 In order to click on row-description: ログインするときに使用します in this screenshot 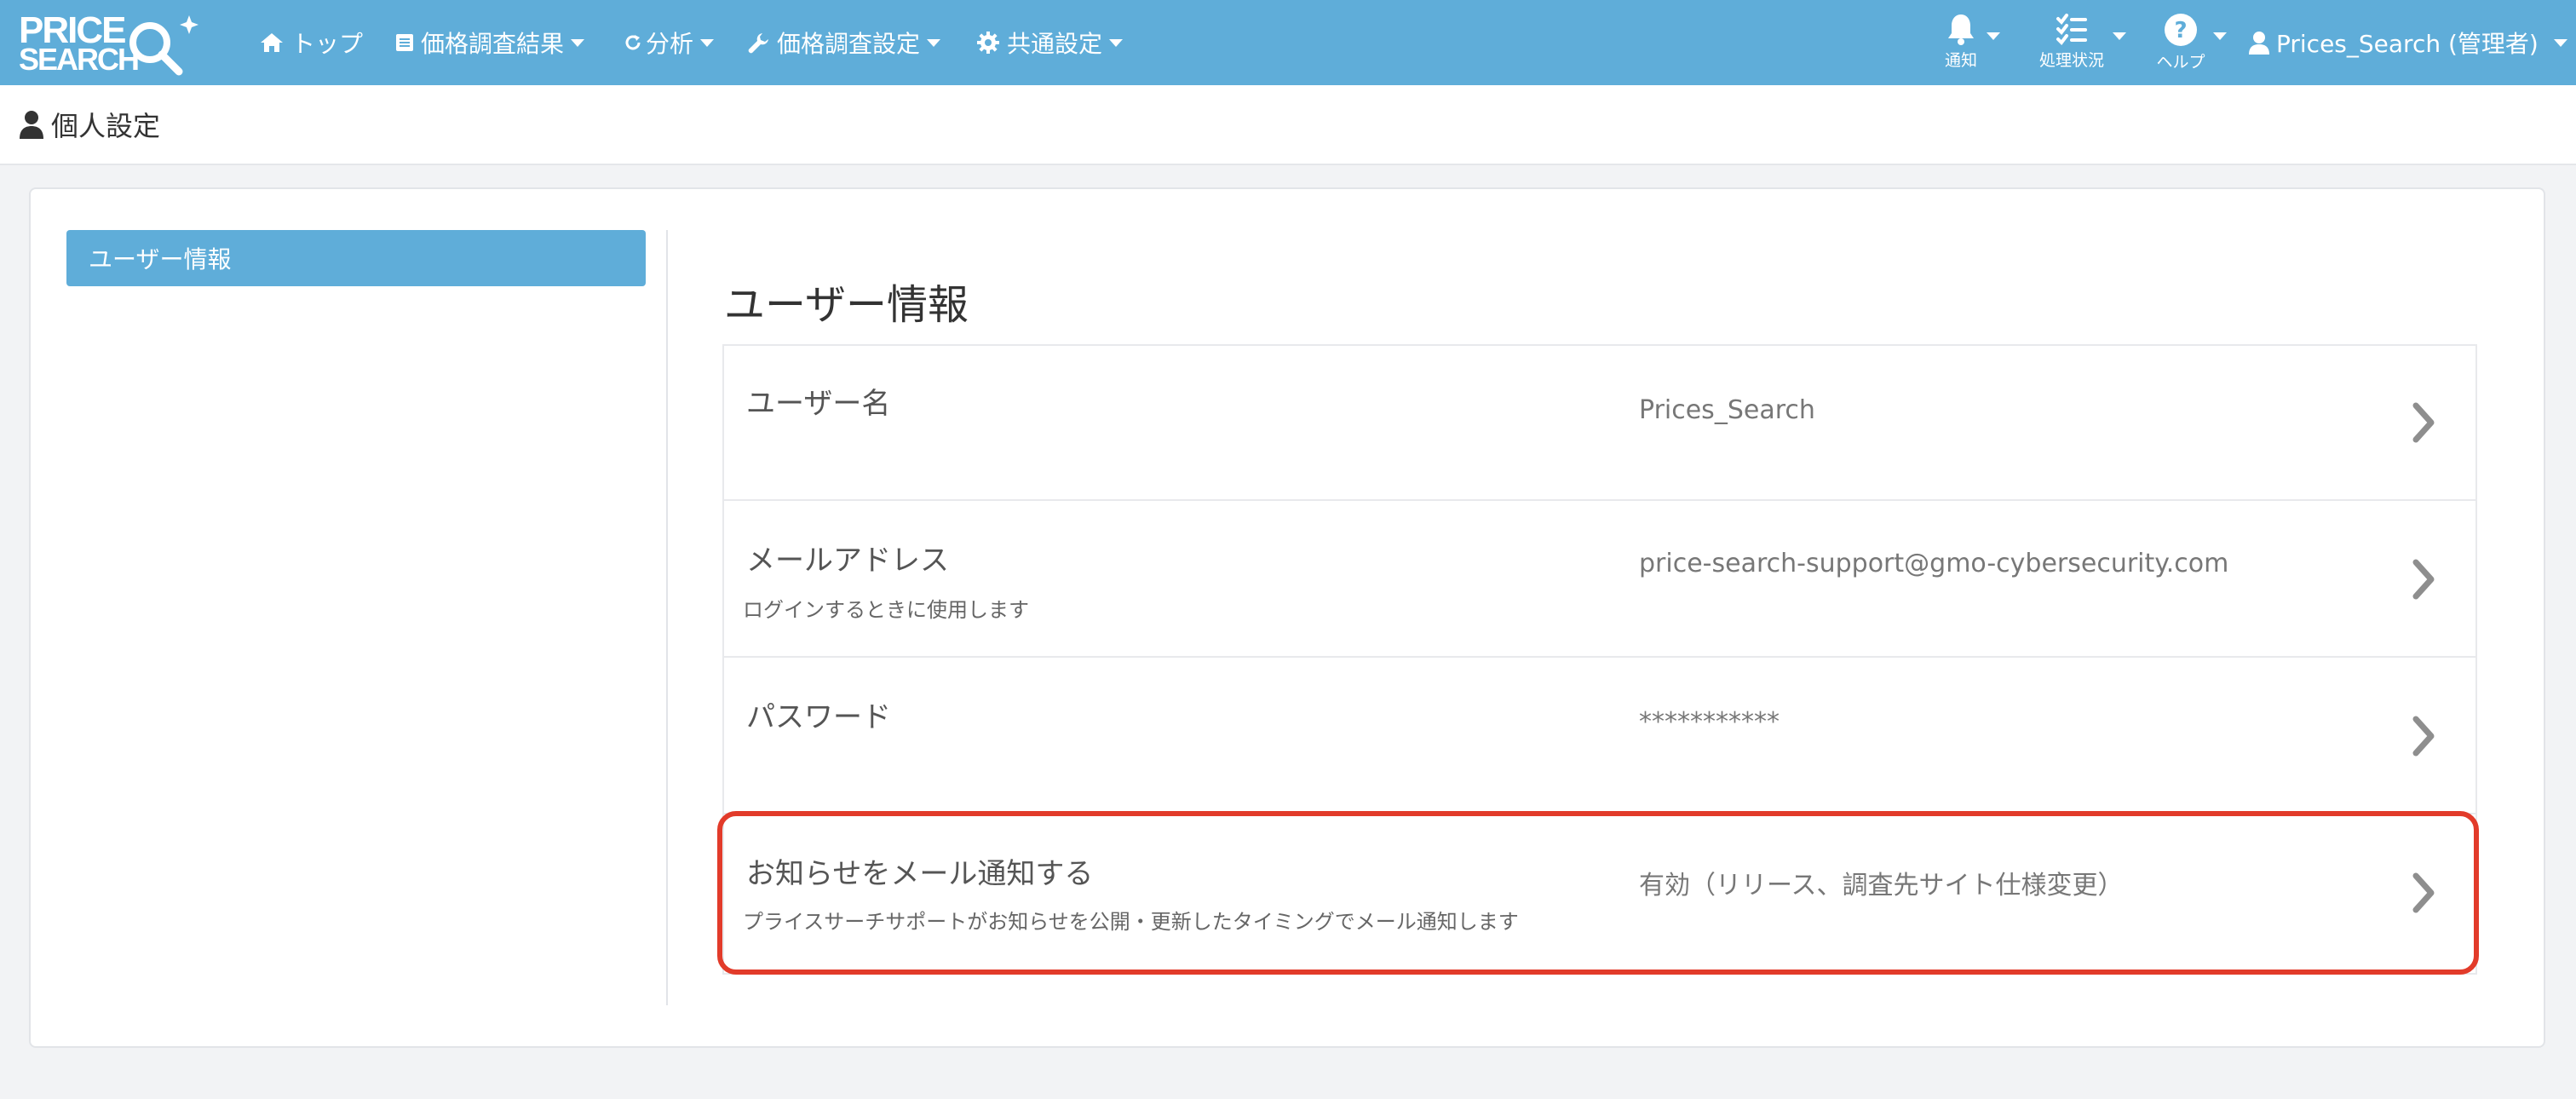, I will do `click(886, 610)`.